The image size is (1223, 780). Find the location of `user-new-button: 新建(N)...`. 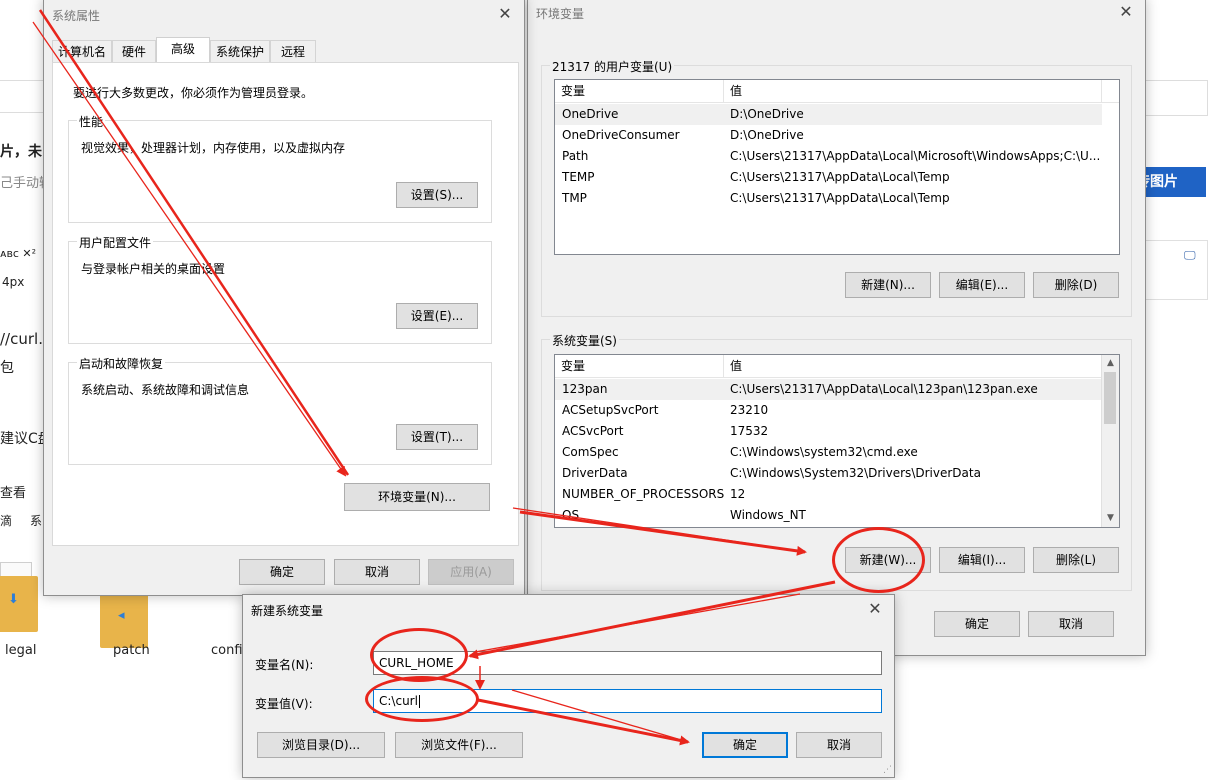

user-new-button: 新建(N)... is located at coordinates (888, 285).